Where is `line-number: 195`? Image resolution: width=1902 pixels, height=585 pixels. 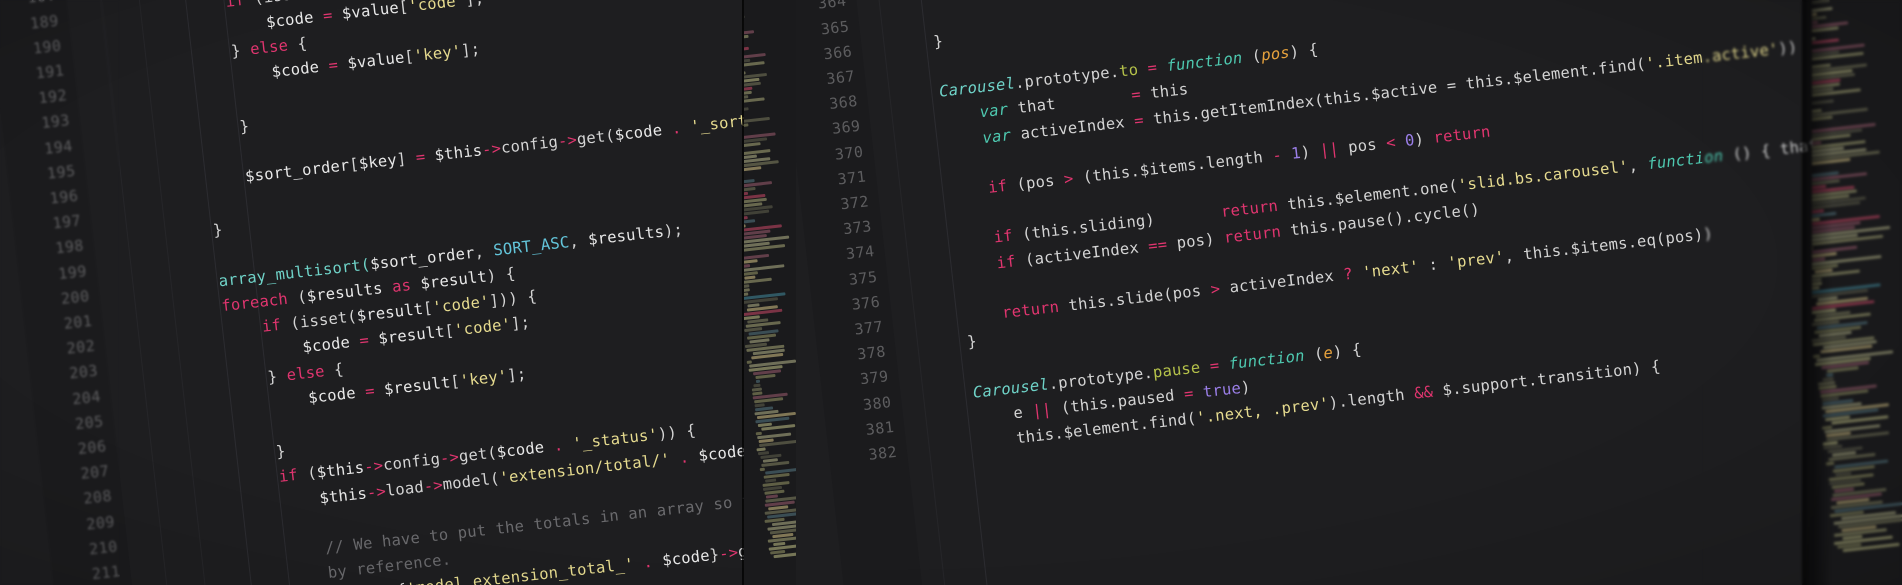 line-number: 195 is located at coordinates (61, 172).